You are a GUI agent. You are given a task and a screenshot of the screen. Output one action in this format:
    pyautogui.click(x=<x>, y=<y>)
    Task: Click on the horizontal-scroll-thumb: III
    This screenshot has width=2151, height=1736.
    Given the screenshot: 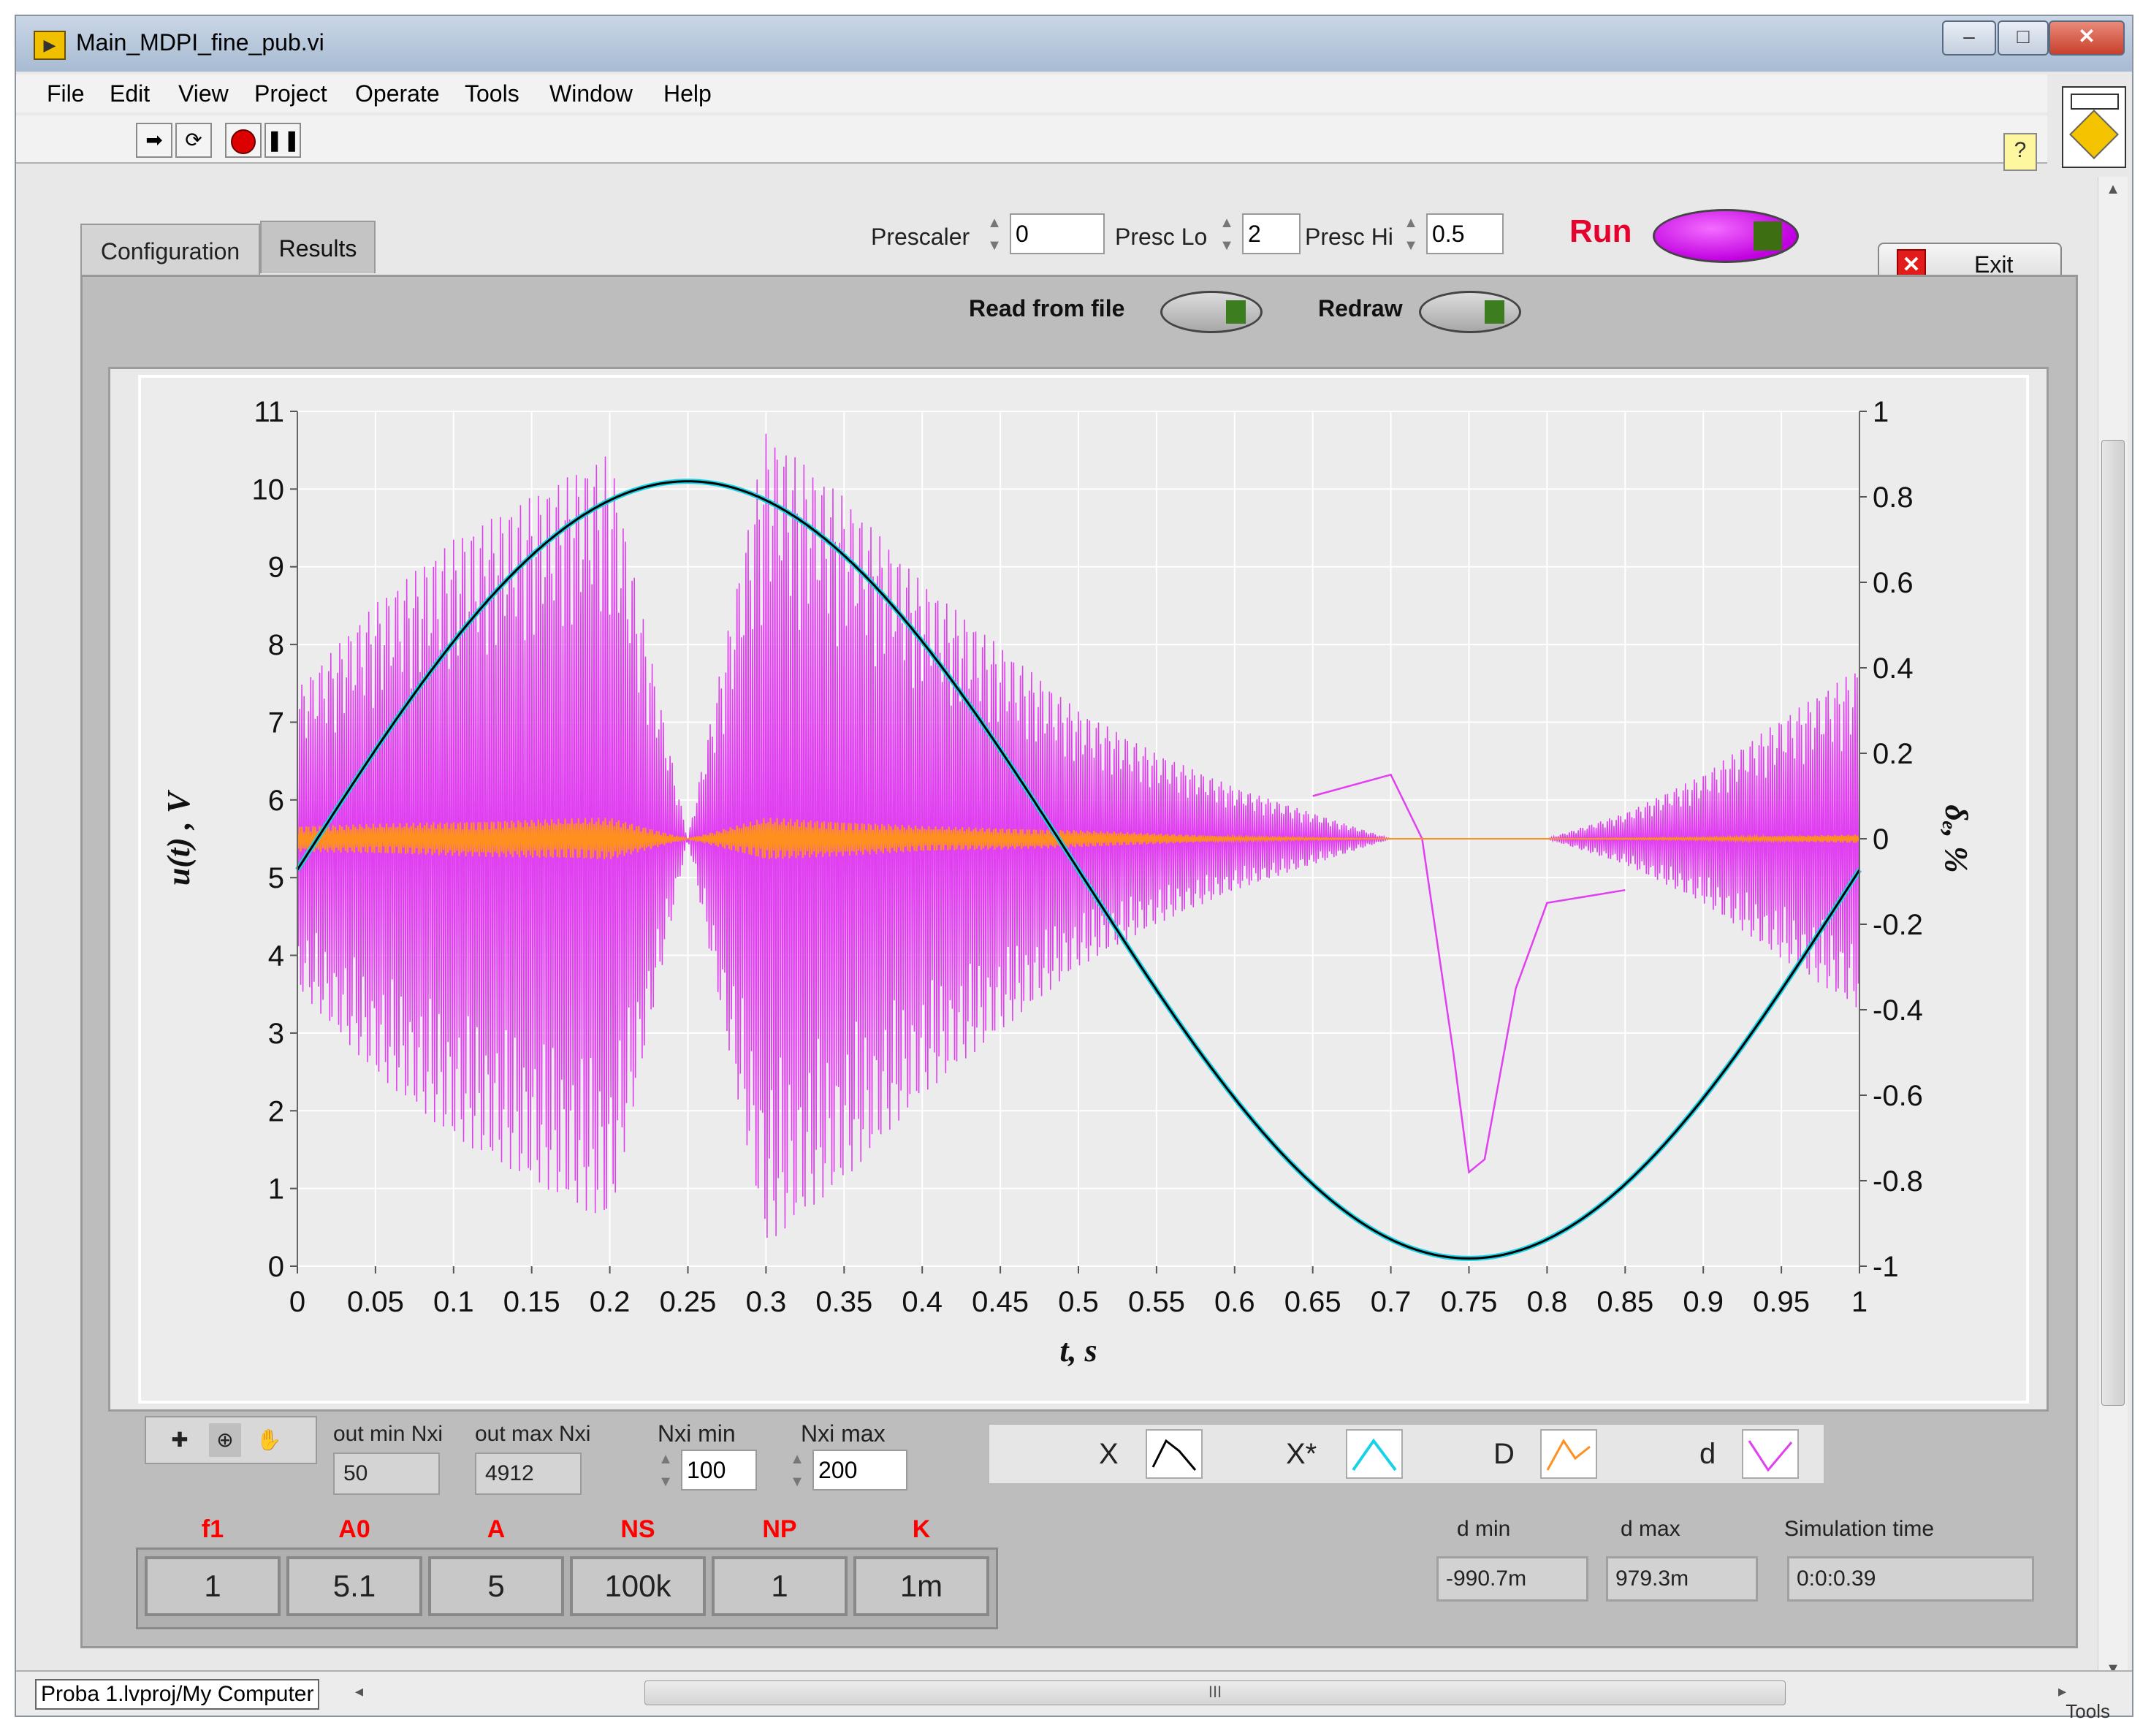 What is the action you would take?
    pyautogui.click(x=1215, y=1692)
    